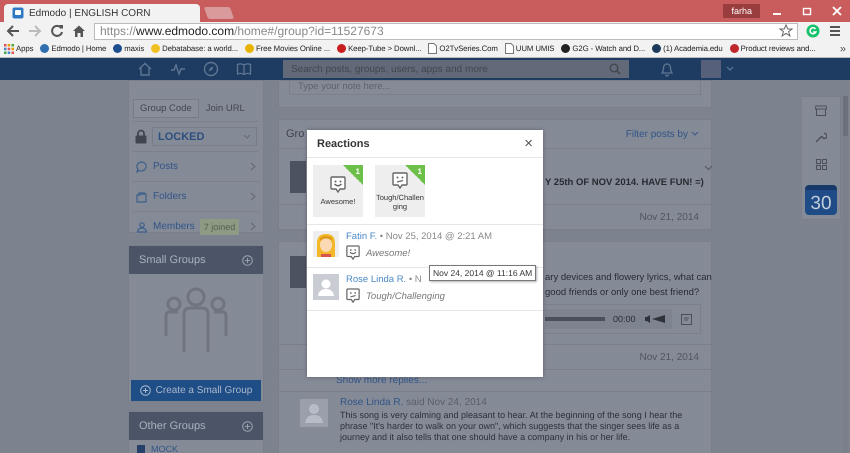  Describe the element at coordinates (165, 166) in the screenshot. I see `sidebar-item-label: Posts` at that location.